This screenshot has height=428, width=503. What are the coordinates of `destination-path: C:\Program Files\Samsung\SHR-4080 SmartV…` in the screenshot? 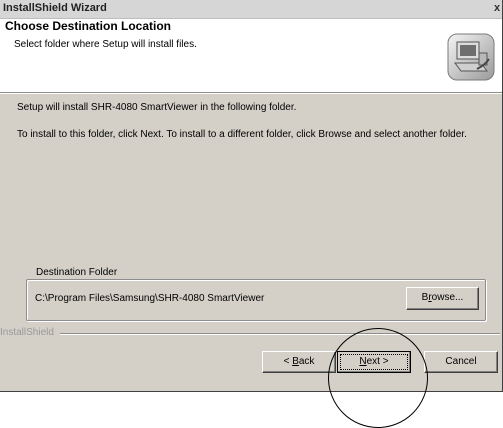 It's located at (150, 298).